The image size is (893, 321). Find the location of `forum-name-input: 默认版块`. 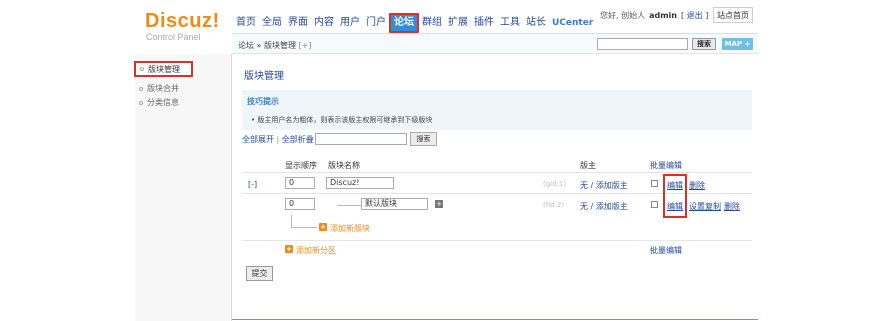

forum-name-input: 默认版块 is located at coordinates (394, 204).